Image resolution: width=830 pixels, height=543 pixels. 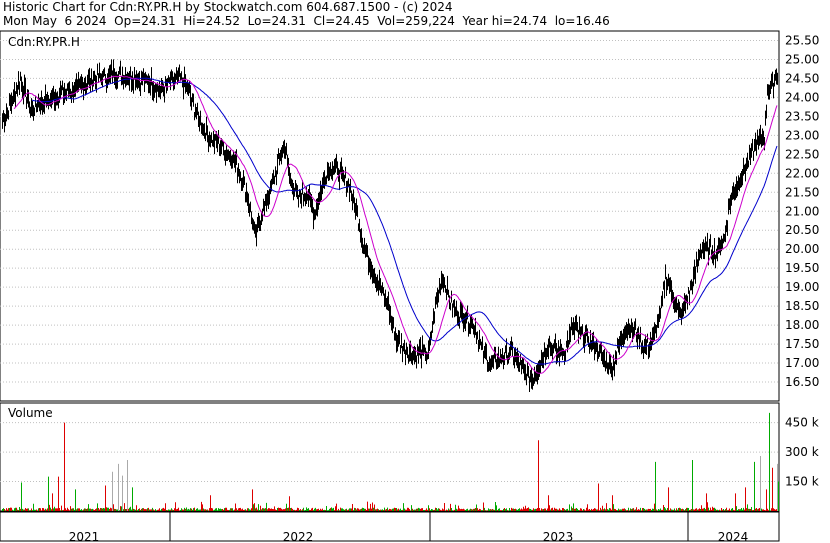 What do you see at coordinates (298, 536) in the screenshot?
I see `x-axis-year-label: 2022` at bounding box center [298, 536].